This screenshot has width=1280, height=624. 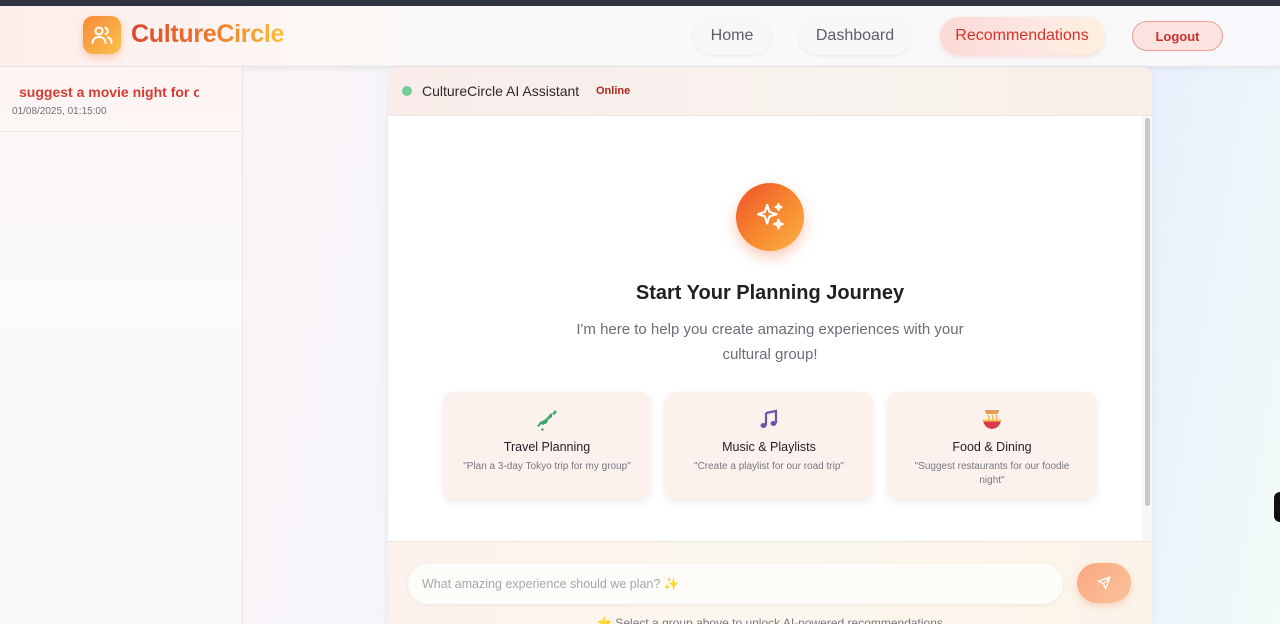 I want to click on card-title: Music & Playlists, so click(x=769, y=447).